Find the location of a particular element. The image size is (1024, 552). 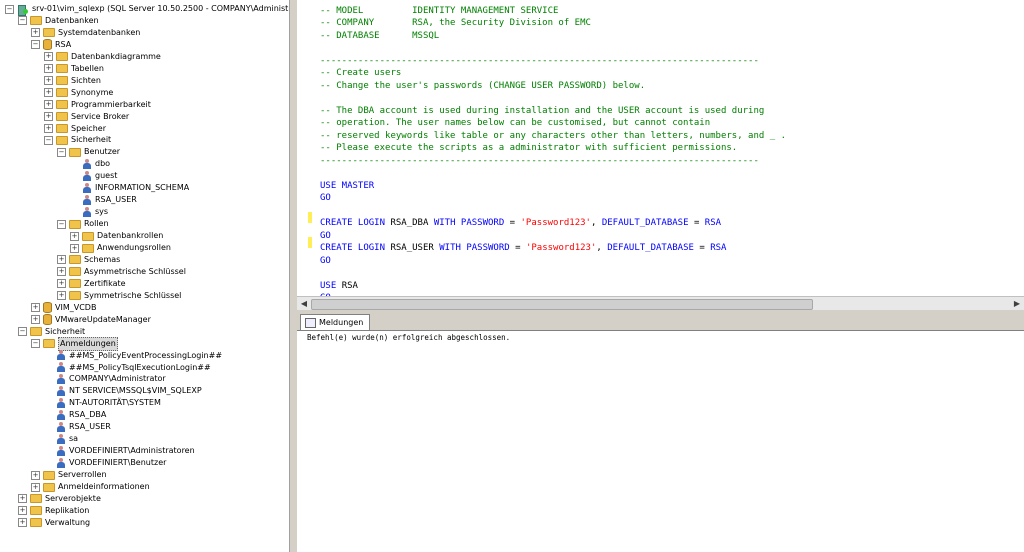

tree-node-label: guest is located at coordinates (106, 176).